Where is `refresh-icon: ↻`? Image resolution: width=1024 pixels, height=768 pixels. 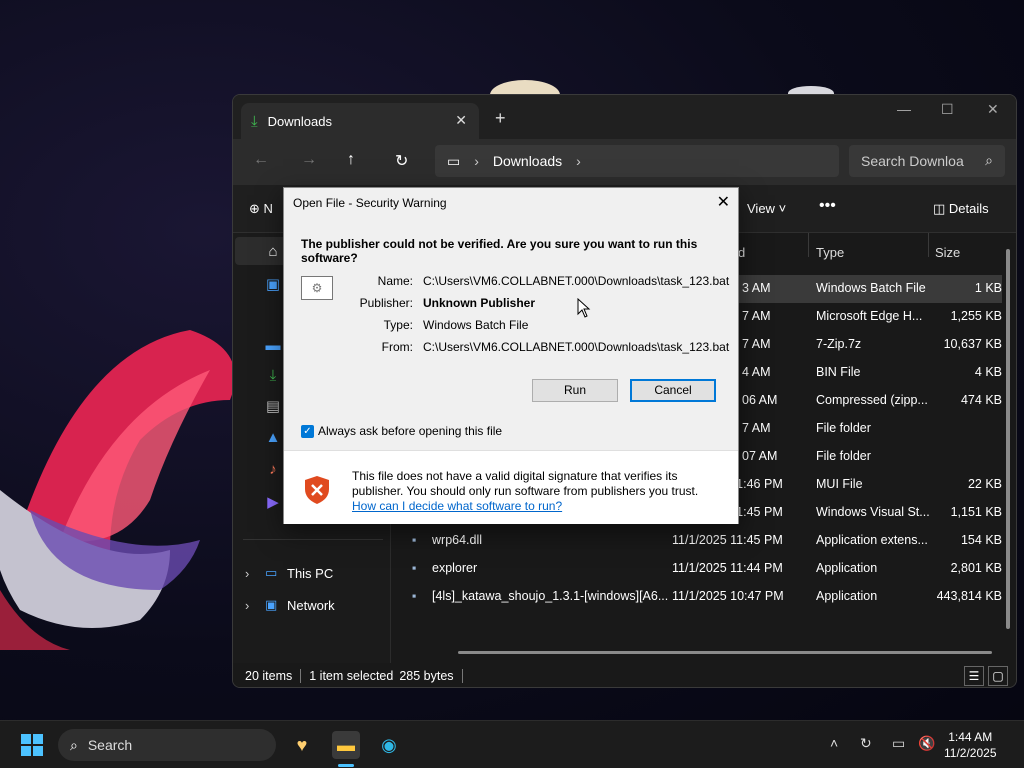 refresh-icon: ↻ is located at coordinates (401, 161).